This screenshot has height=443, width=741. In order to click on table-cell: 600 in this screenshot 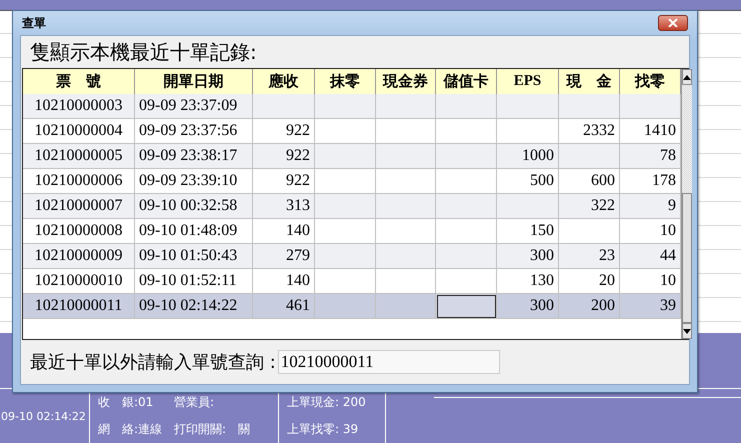, I will do `click(589, 181)`.